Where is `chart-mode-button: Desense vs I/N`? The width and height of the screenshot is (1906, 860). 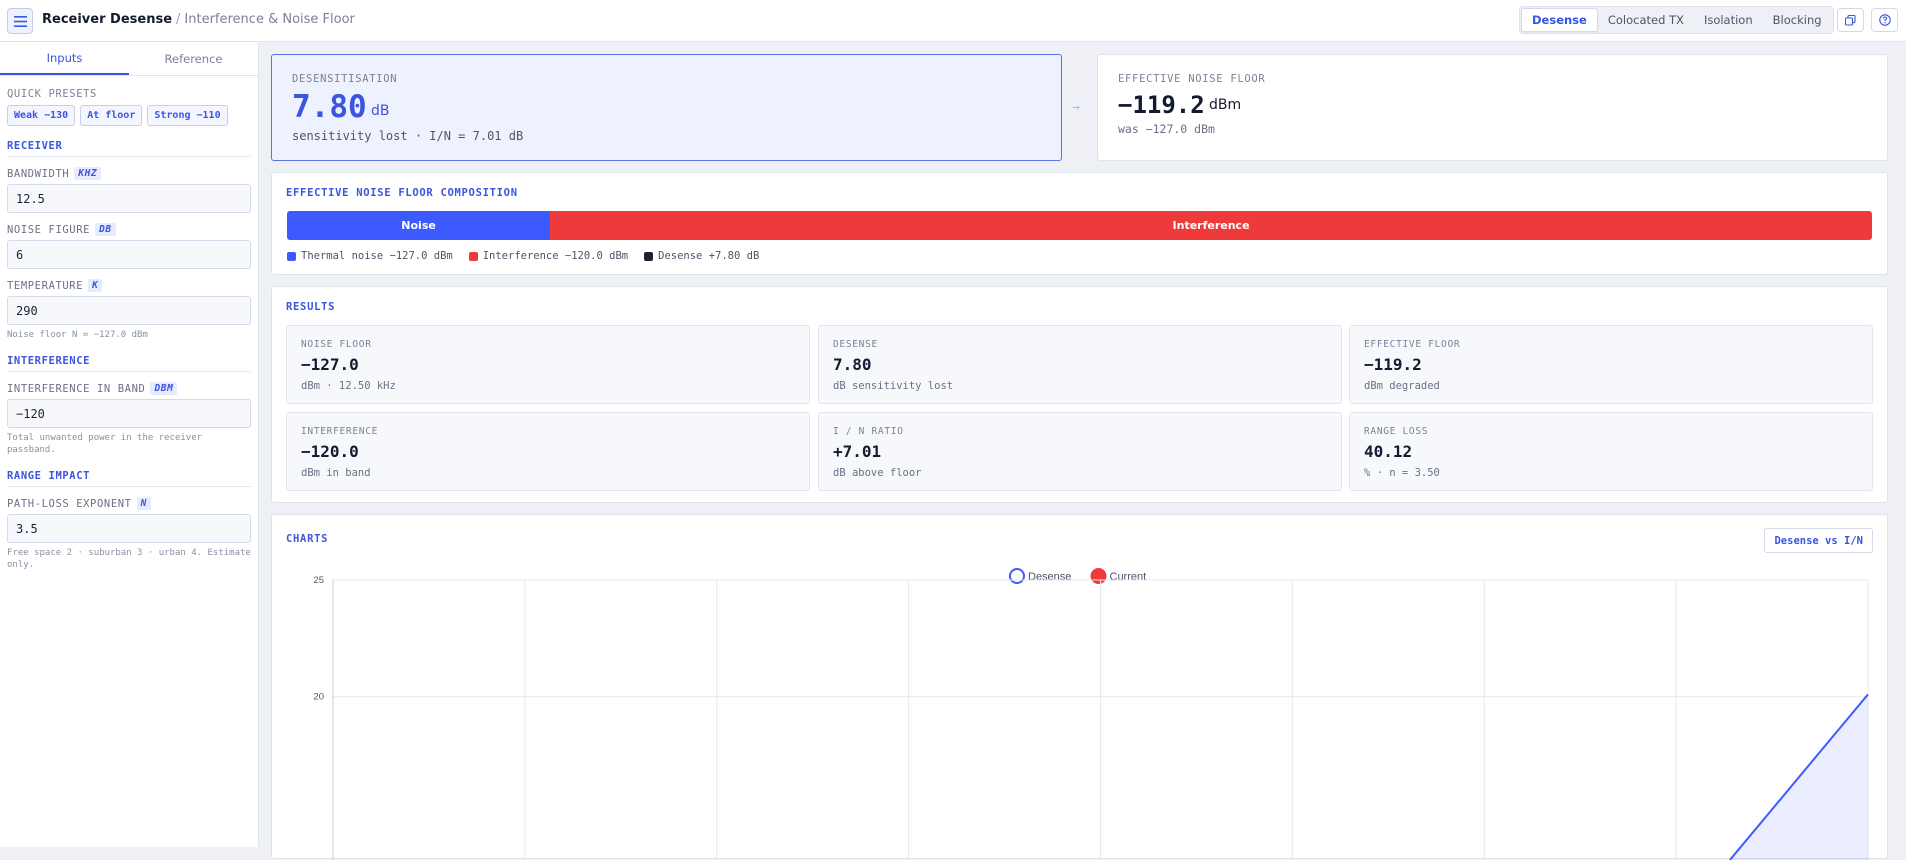
chart-mode-button: Desense vs I/N is located at coordinates (1818, 540).